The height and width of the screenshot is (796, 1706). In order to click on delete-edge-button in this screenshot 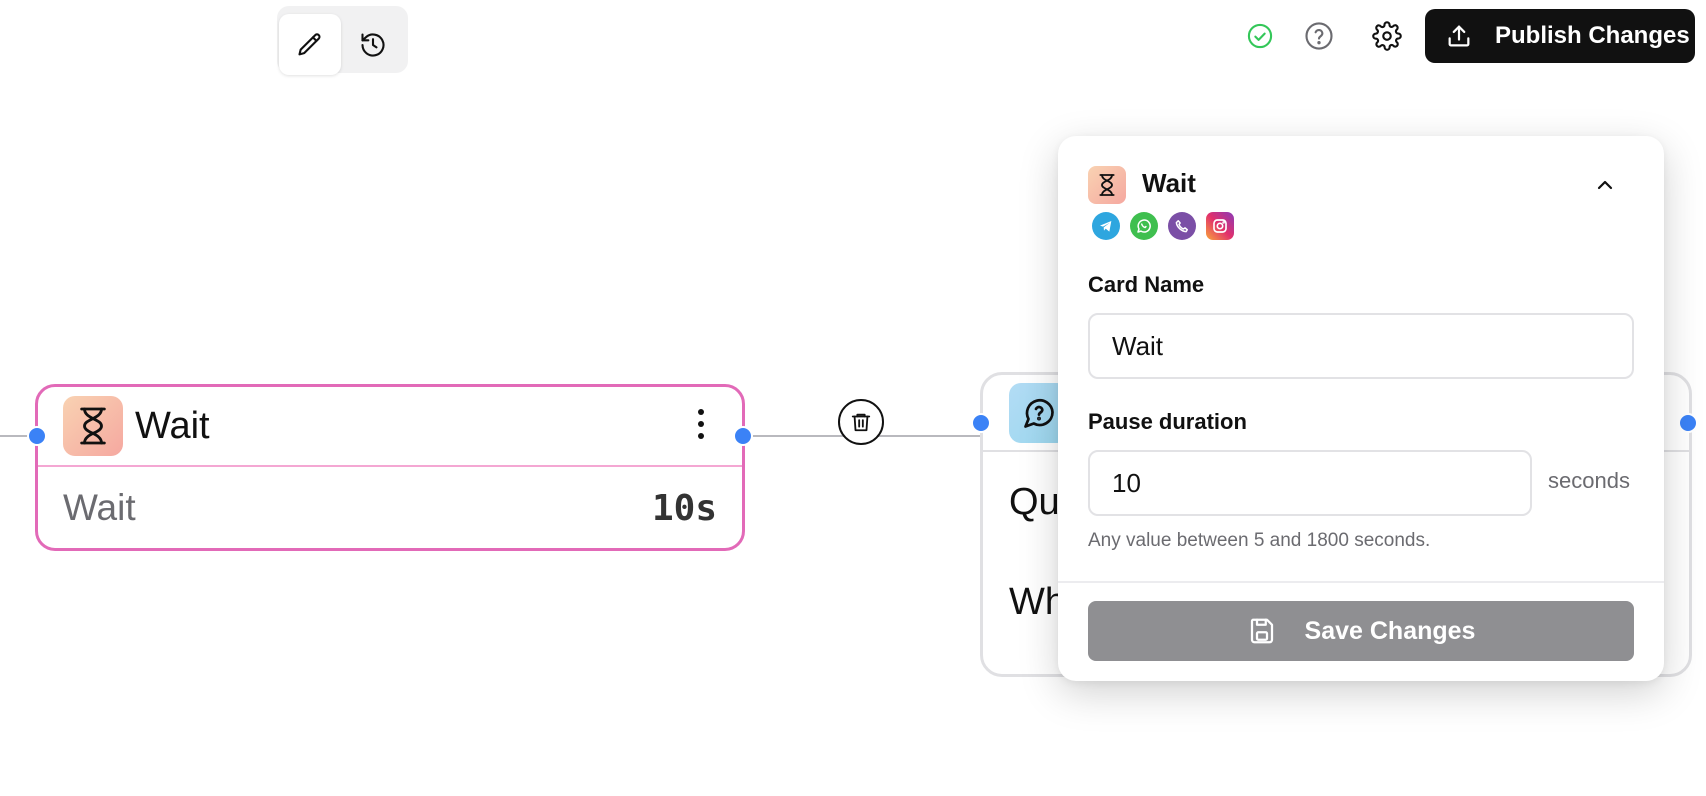, I will do `click(861, 422)`.